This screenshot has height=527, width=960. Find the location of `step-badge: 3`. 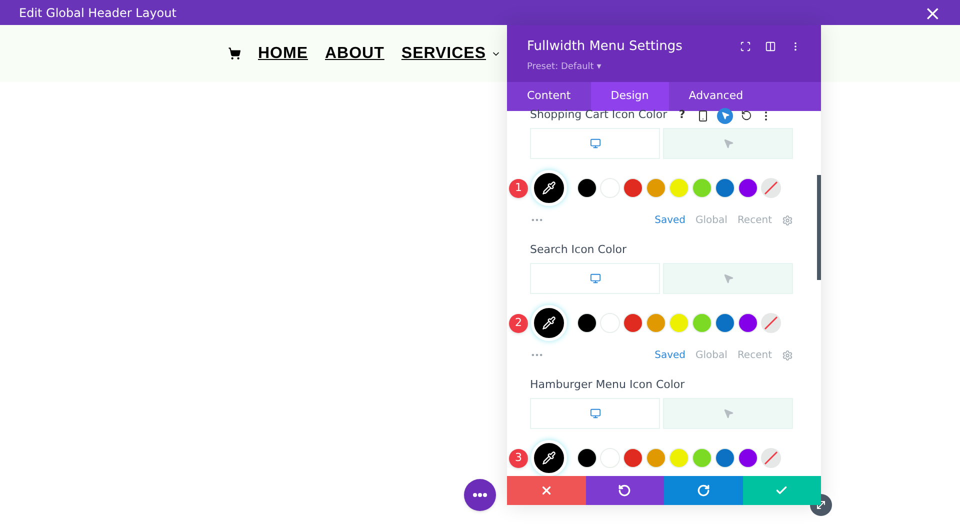

step-badge: 3 is located at coordinates (518, 458).